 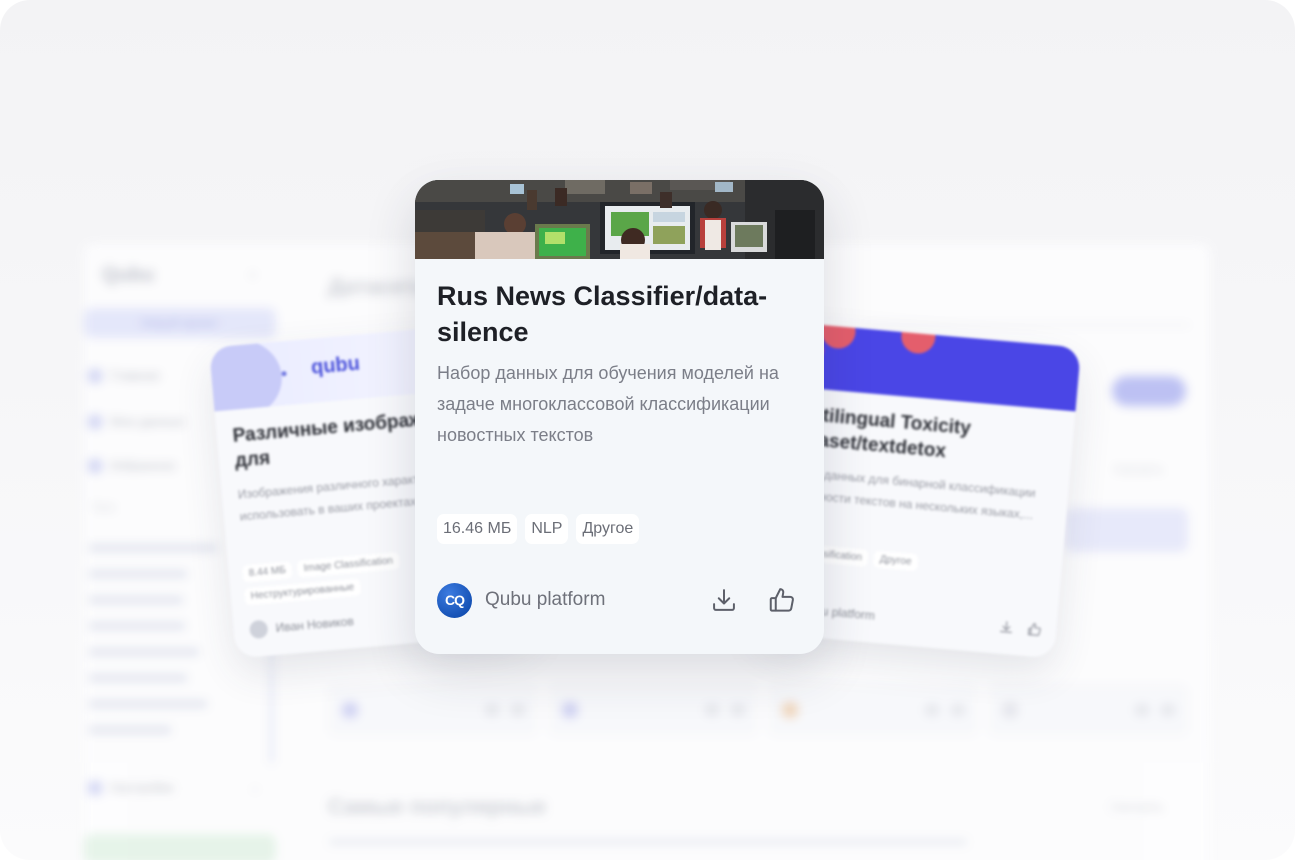 What do you see at coordinates (255, 787) in the screenshot?
I see `chevron-down-icon: ⌄` at bounding box center [255, 787].